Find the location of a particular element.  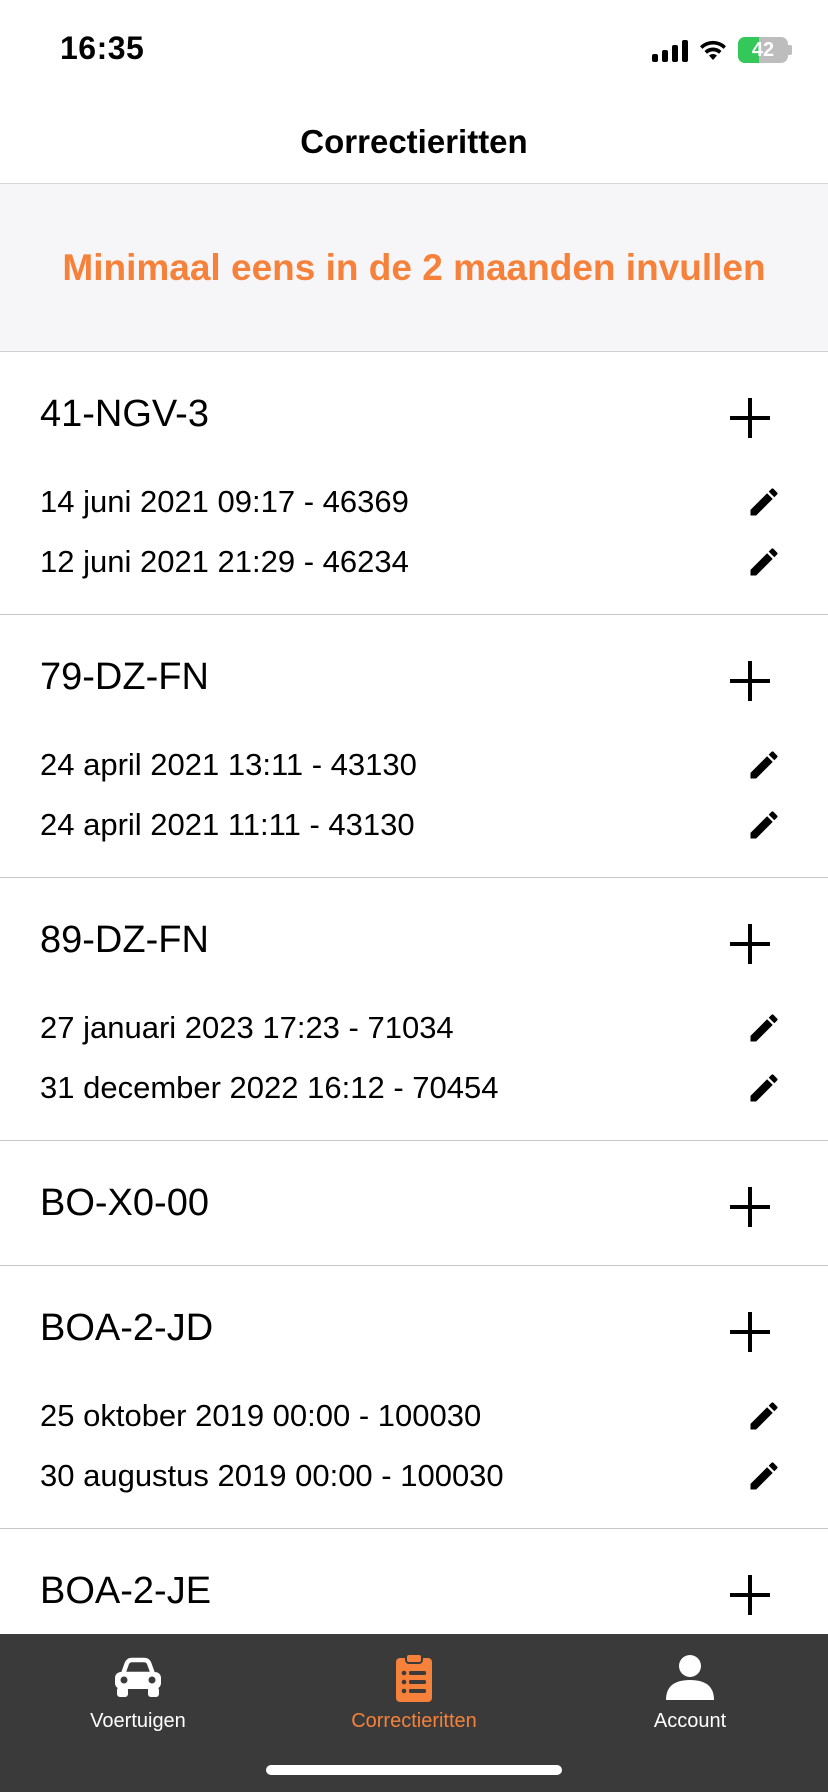

license-plate: 89-DZ-FN is located at coordinates (124, 939).